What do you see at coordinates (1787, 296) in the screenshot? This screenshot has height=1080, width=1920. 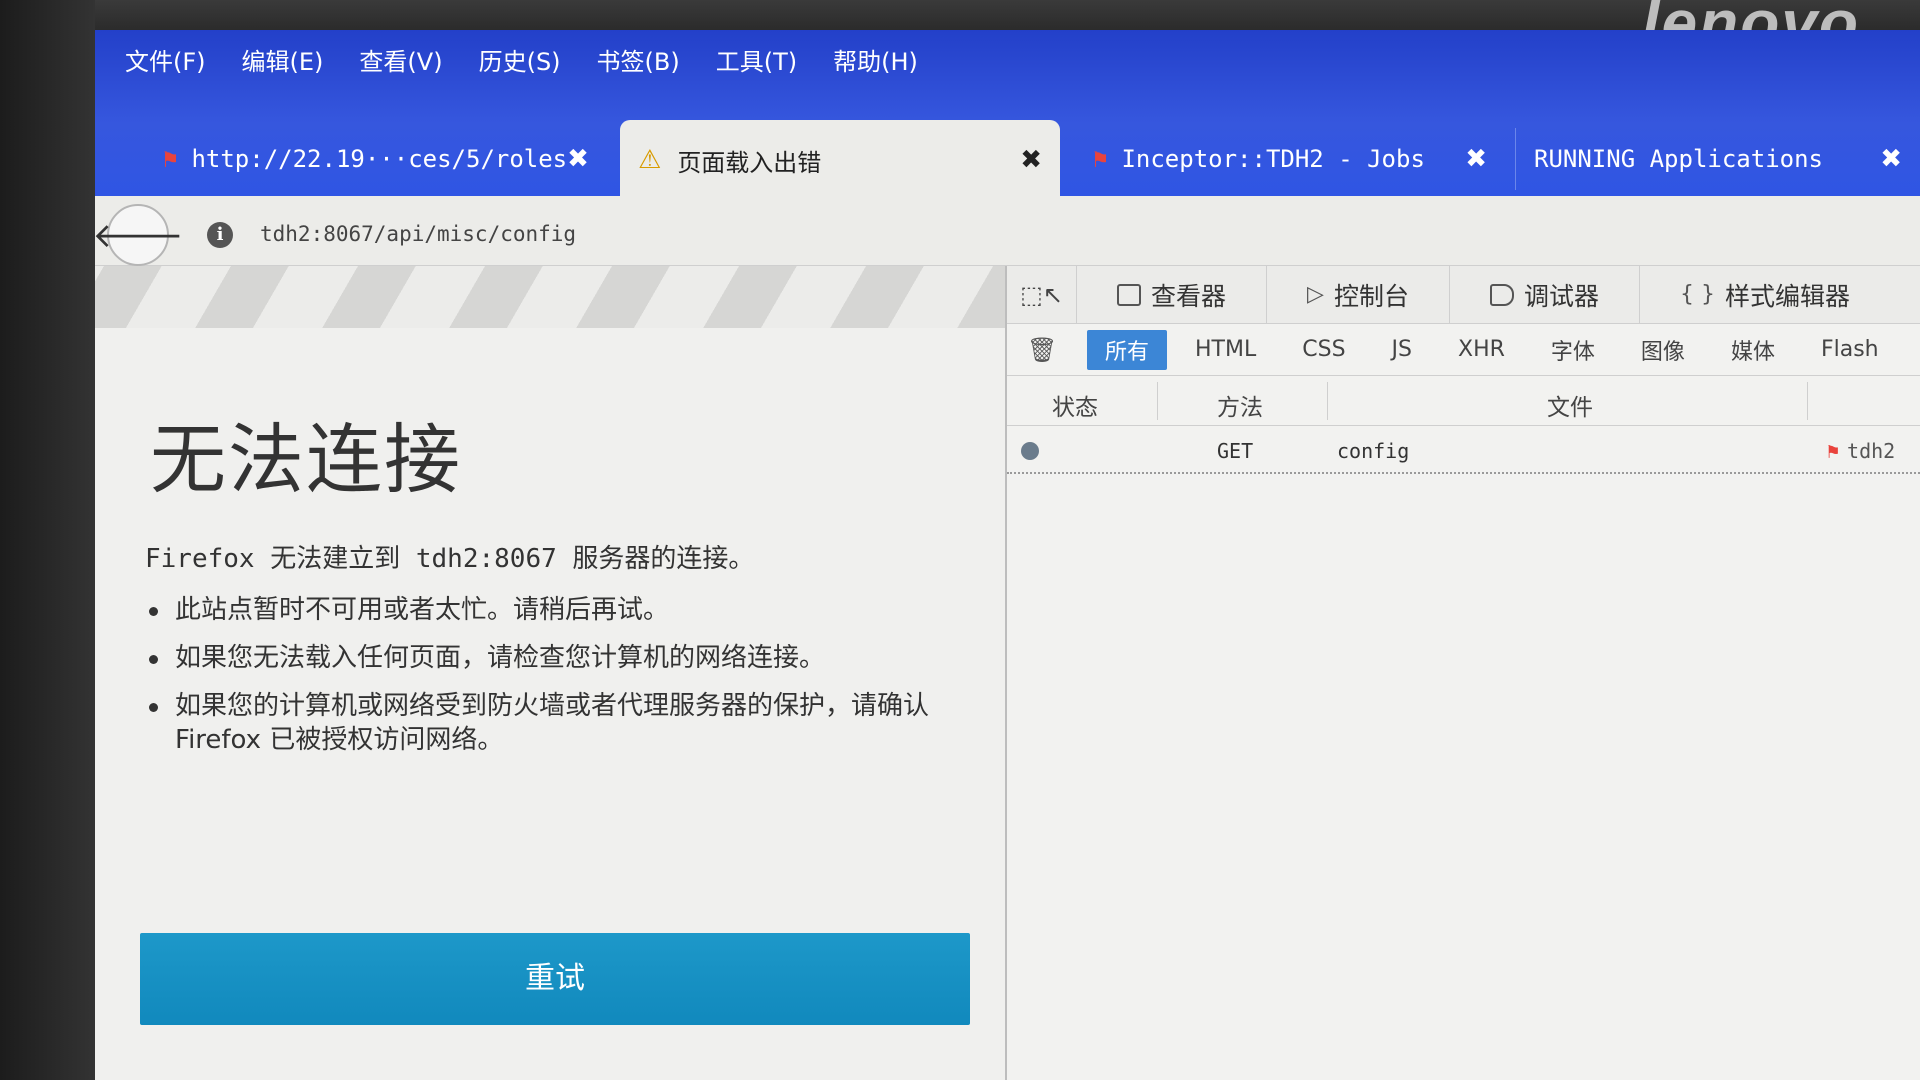 I see `tab-label: 样式编辑器` at bounding box center [1787, 296].